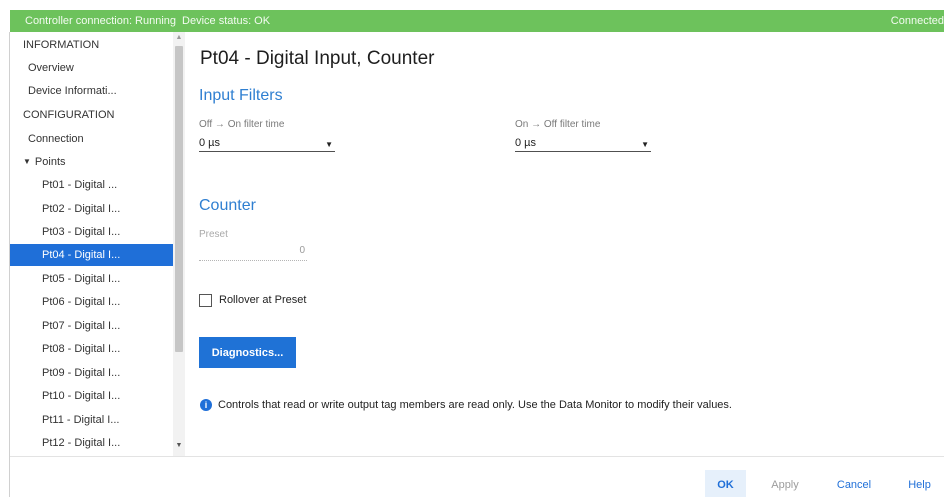  What do you see at coordinates (69, 115) in the screenshot?
I see `sidebar-item-label: CONFIGURATION` at bounding box center [69, 115].